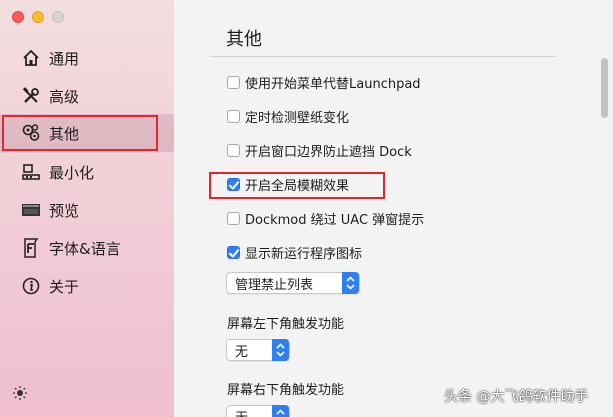 This screenshot has width=613, height=417. Describe the element at coordinates (64, 96) in the screenshot. I see `sidebar-item-label: 高级` at that location.